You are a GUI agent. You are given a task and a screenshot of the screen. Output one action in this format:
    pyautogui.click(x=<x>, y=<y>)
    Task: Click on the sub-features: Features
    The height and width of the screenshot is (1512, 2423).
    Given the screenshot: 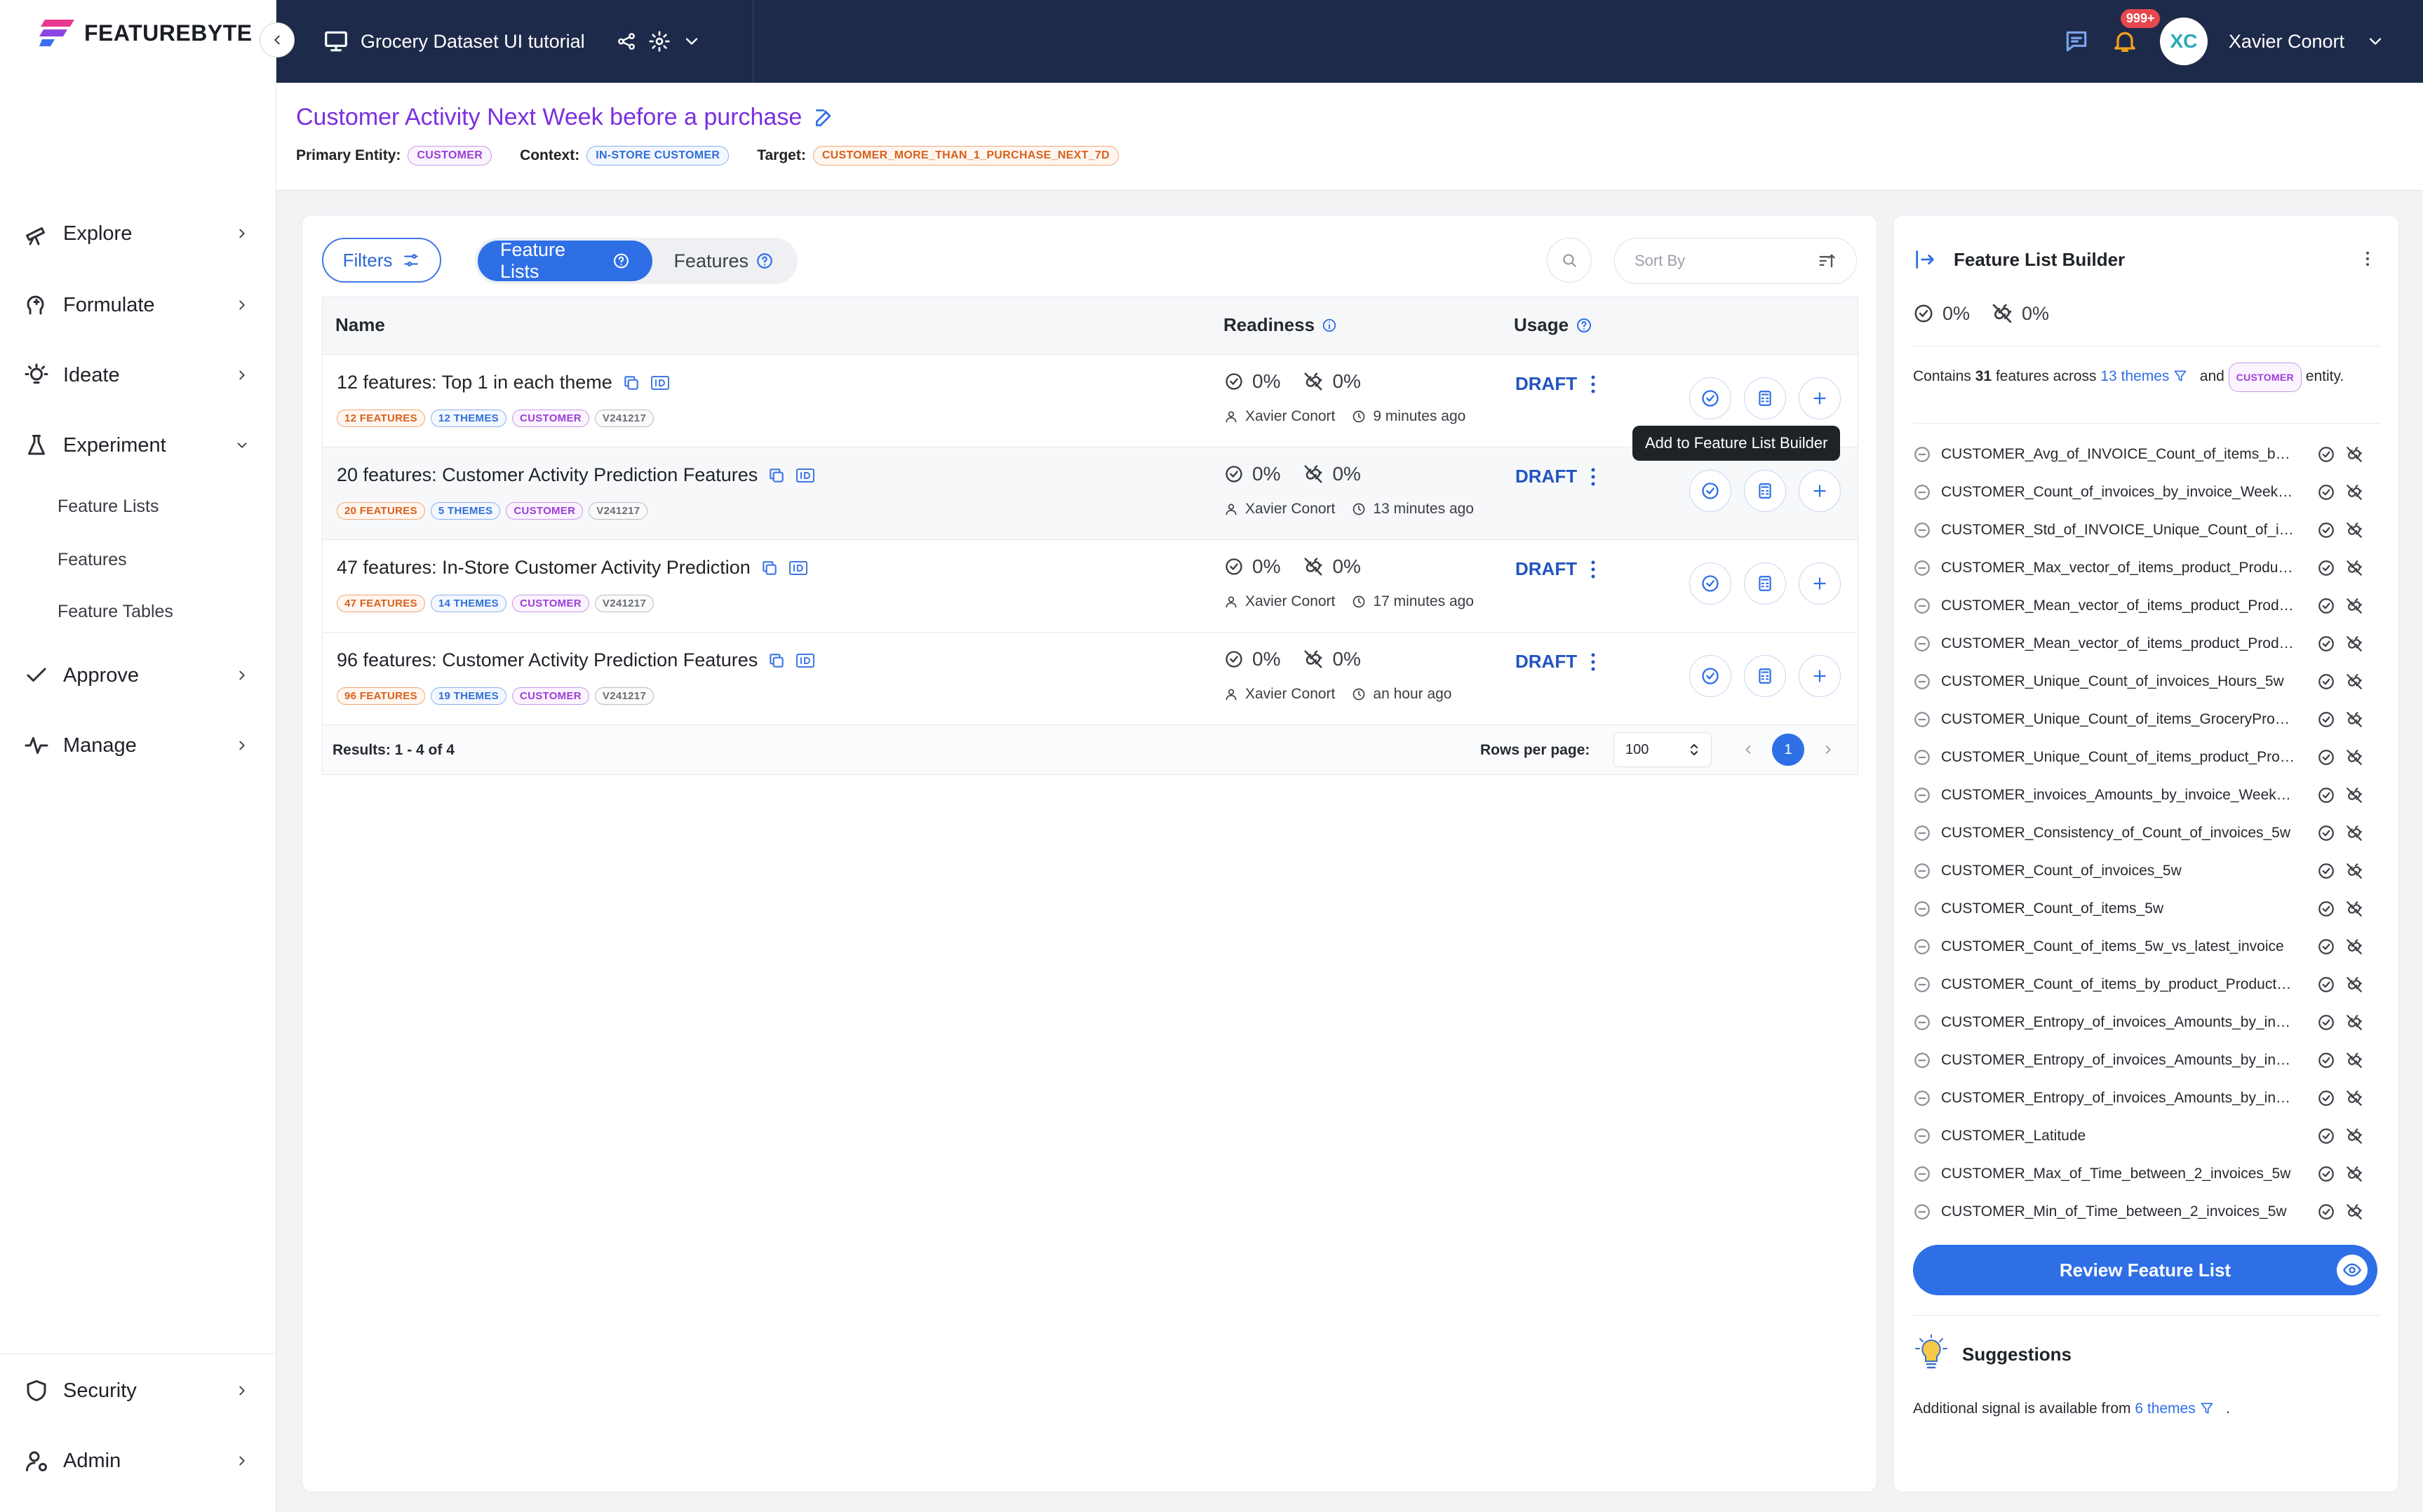 What is the action you would take?
    pyautogui.click(x=92, y=560)
    